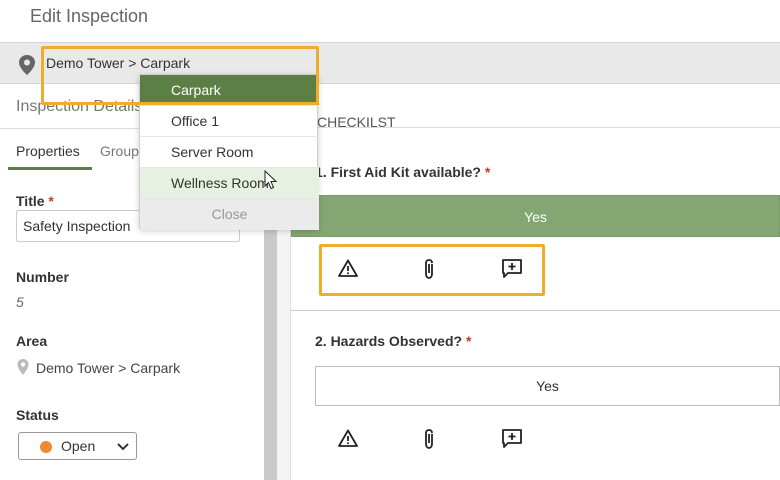 The height and width of the screenshot is (480, 780). Describe the element at coordinates (390, 21) in the screenshot. I see `title-bar: Edit Inspection` at that location.